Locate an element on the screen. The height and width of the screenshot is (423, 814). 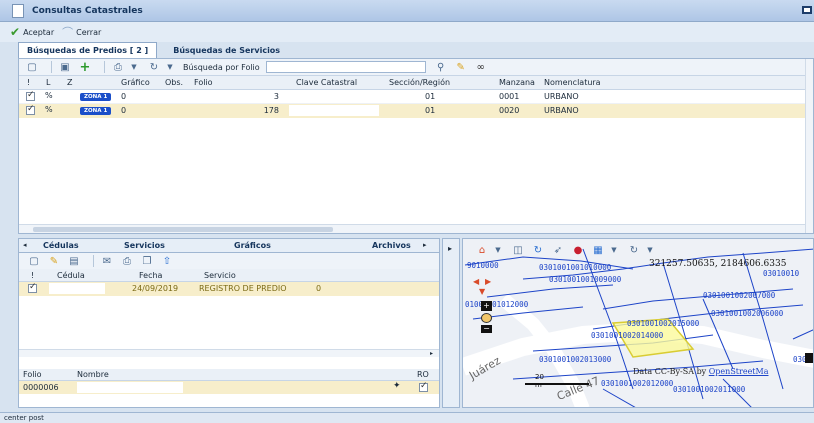
notes-icon: ▤ is located at coordinates (74, 261).